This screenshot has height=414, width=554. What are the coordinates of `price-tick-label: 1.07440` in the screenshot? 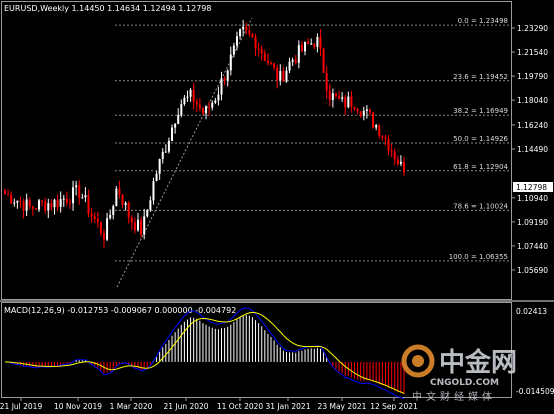 It's located at (532, 246).